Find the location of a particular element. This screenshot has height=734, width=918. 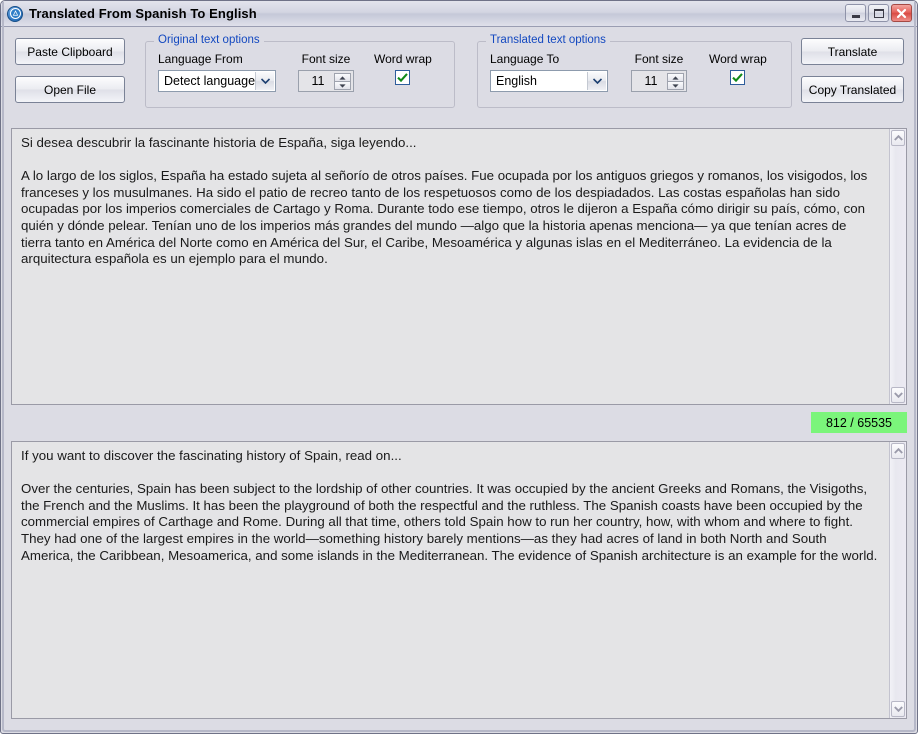

window-controls is located at coordinates (878, 13).